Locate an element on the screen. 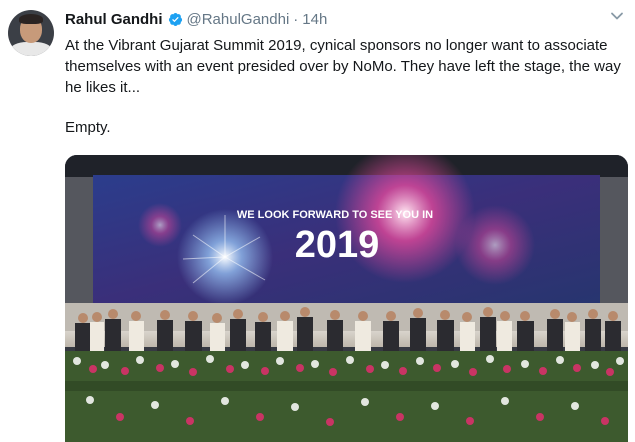 The image size is (635, 442). avatar is located at coordinates (31, 33).